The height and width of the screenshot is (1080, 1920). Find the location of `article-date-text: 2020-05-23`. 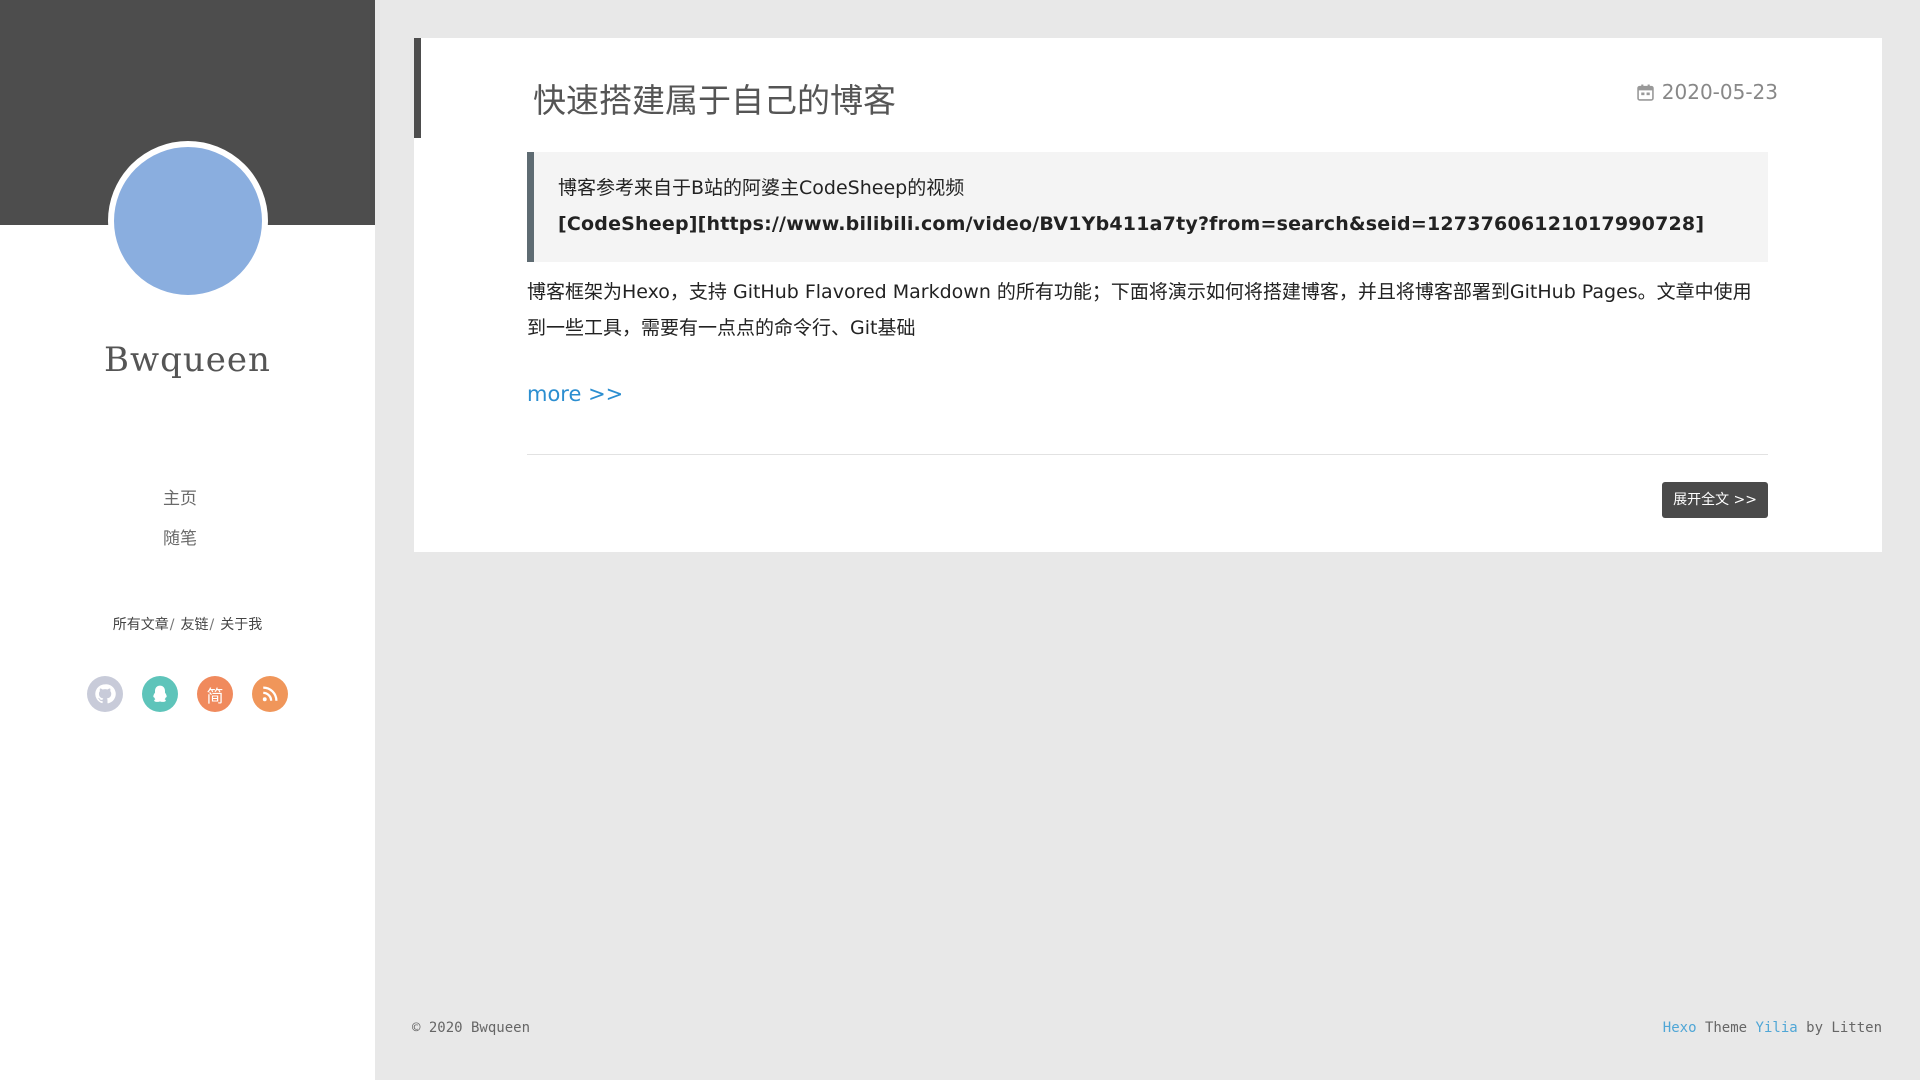

article-date-text: 2020-05-23 is located at coordinates (1719, 92).